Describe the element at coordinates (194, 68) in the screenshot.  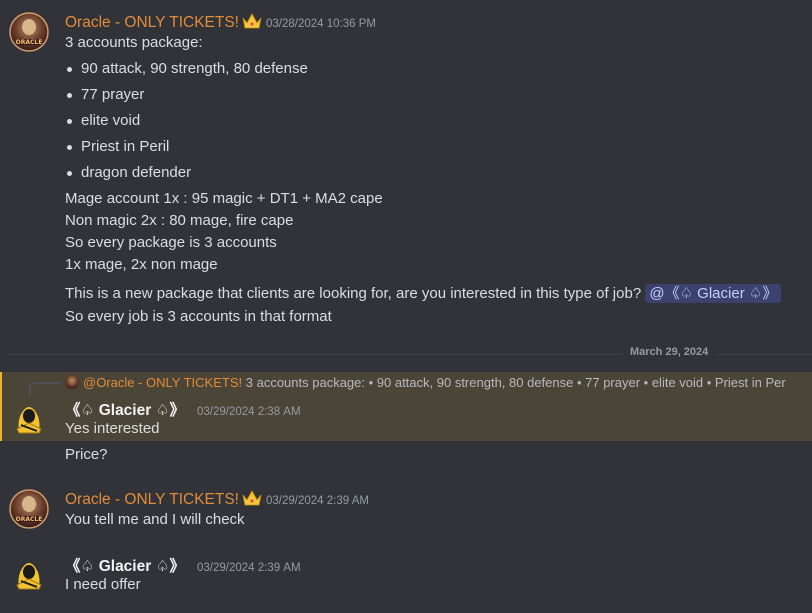
I see `list-item: 90 attack, 90 strength, 80 defense` at that location.